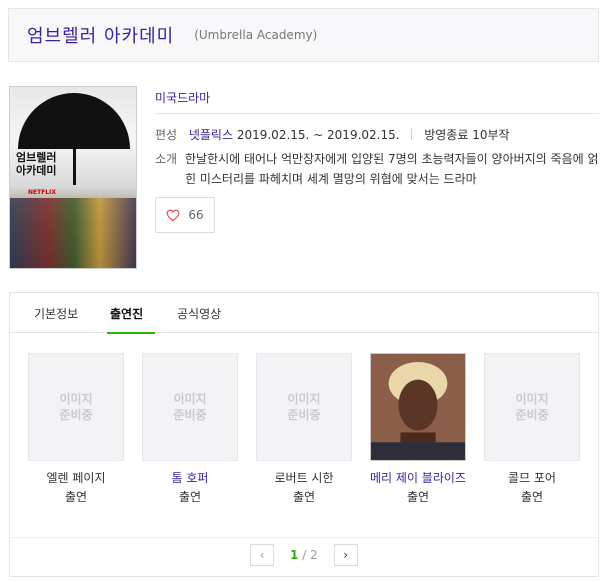 This screenshot has height=582, width=605. What do you see at coordinates (185, 215) in the screenshot?
I see `like-button: 66` at bounding box center [185, 215].